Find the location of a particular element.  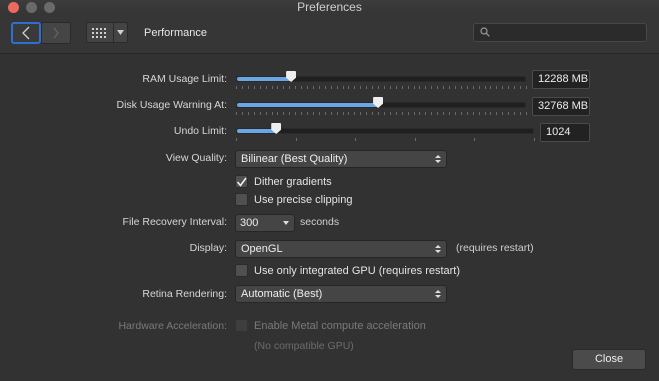

checkmark-icon is located at coordinates (241, 182).